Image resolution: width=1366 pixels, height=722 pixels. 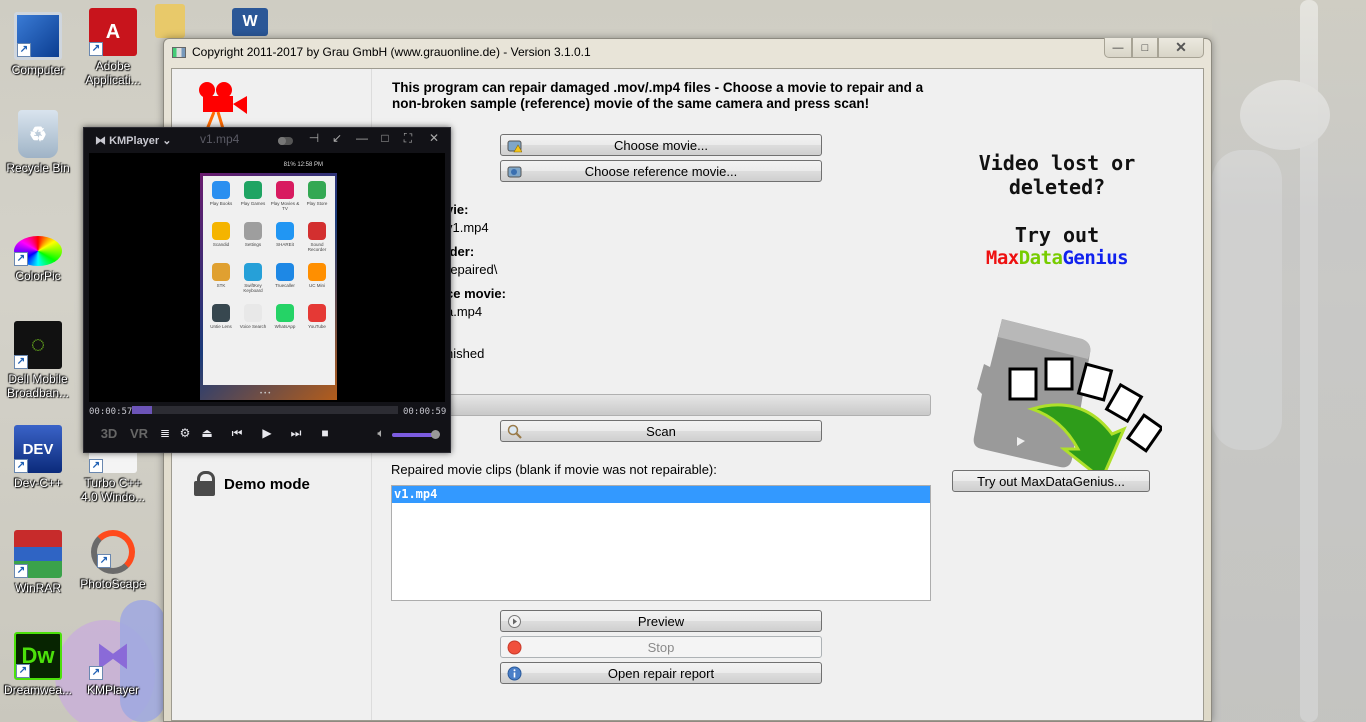 I want to click on settings-gear-icon: ⚙, so click(x=185, y=433).